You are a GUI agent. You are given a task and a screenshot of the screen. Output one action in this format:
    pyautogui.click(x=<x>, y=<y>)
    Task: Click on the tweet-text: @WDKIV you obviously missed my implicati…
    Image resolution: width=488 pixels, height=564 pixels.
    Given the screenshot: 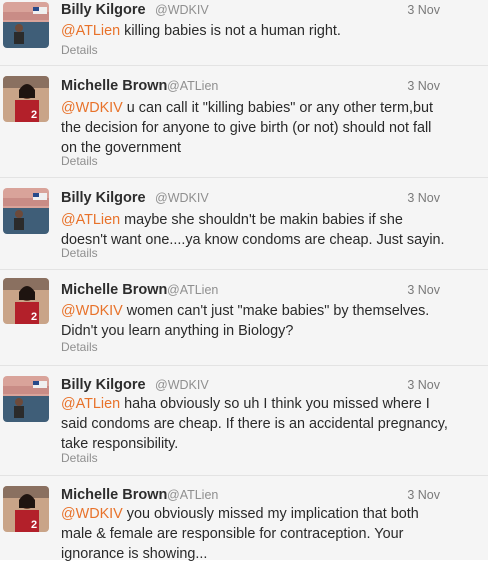 What is the action you would take?
    pyautogui.click(x=256, y=534)
    